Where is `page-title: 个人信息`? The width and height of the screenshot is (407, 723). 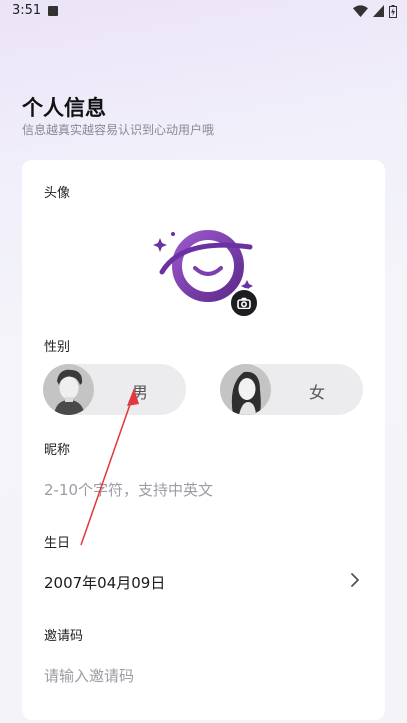
page-title: 个人信息 is located at coordinates (64, 108).